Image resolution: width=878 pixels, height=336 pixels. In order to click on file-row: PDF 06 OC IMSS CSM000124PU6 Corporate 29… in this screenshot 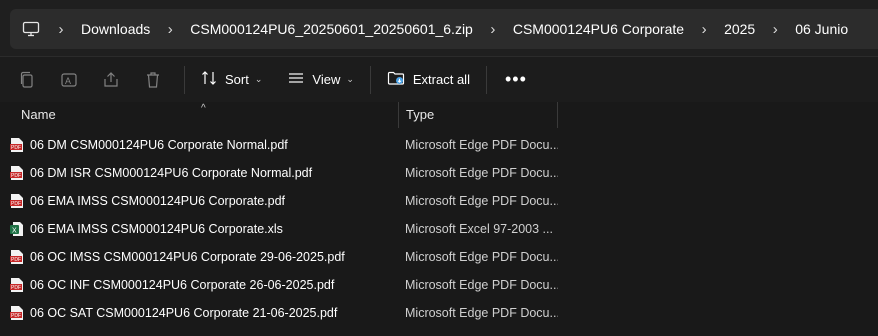, I will do `click(439, 257)`.